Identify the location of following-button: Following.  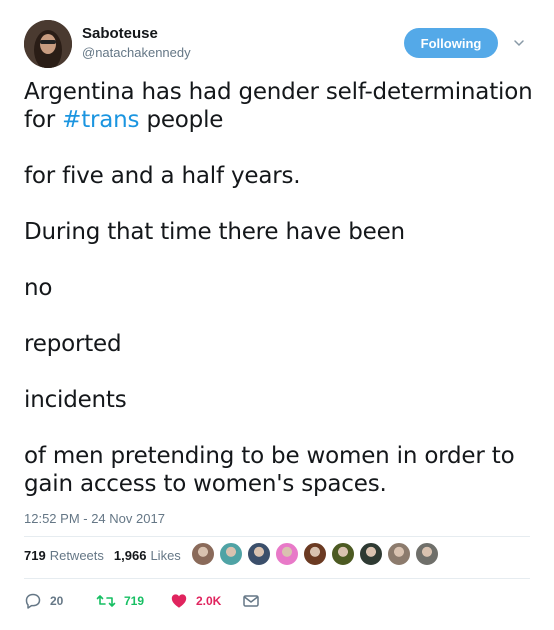
(451, 43).